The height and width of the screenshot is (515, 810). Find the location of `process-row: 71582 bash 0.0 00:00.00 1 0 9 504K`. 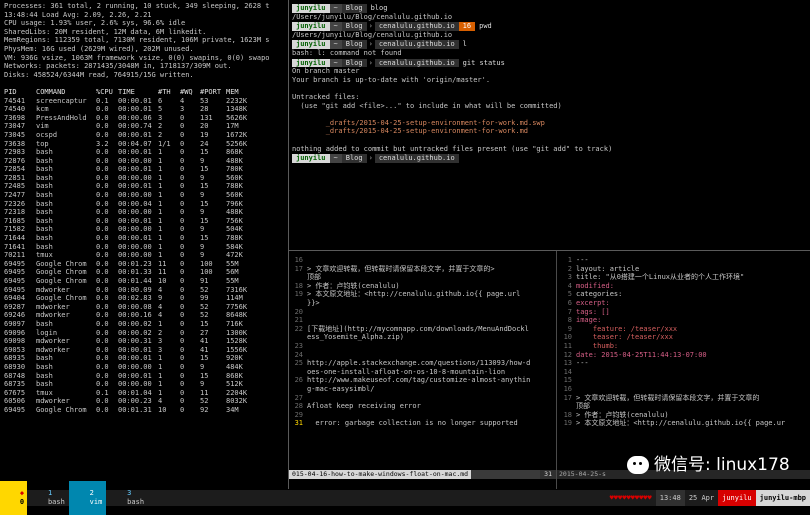

process-row: 71582 bash 0.0 00:00.00 1 0 9 504K is located at coordinates (148, 229).